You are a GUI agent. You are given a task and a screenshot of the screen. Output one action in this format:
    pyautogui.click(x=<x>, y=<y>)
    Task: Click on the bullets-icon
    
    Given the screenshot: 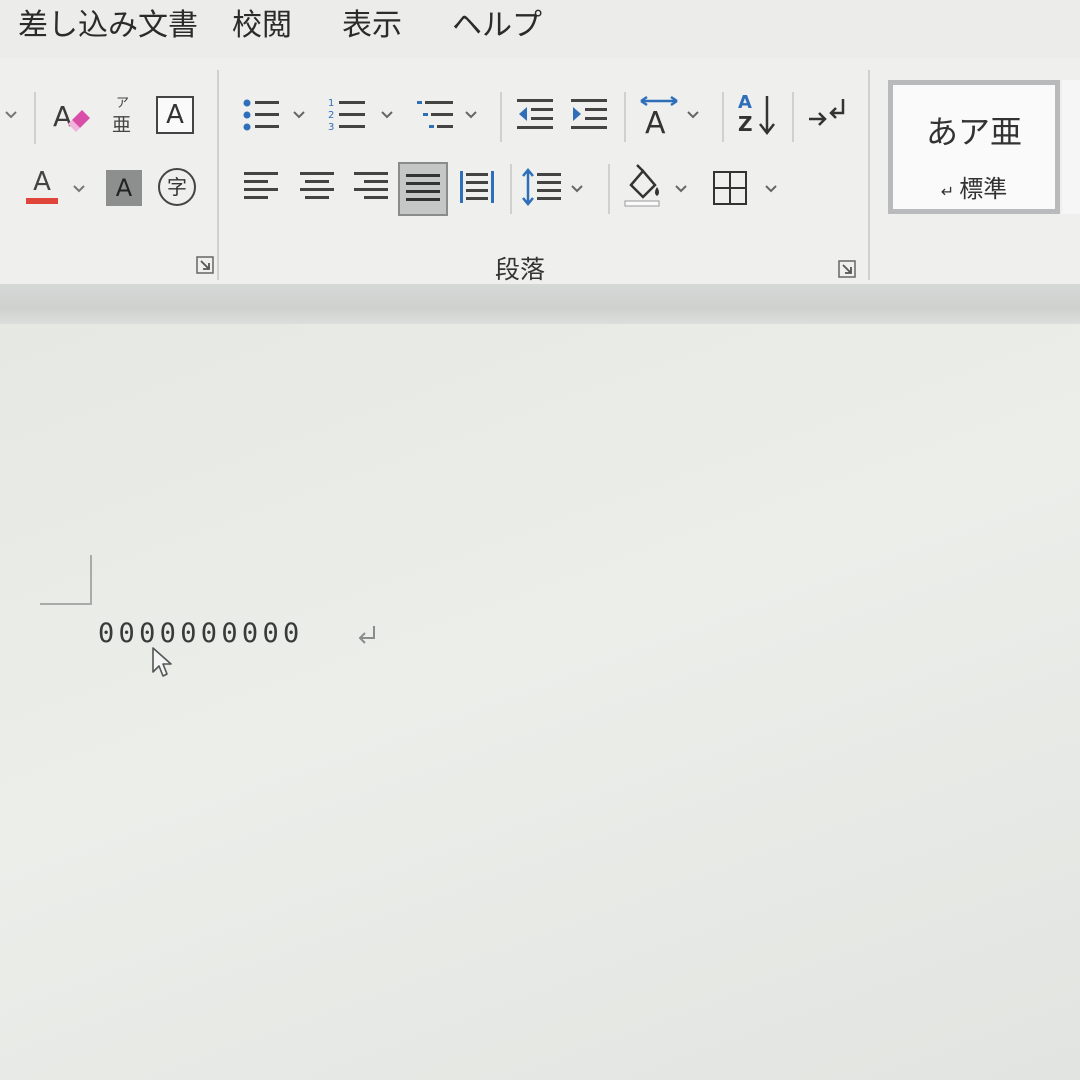 What is the action you would take?
    pyautogui.click(x=261, y=115)
    